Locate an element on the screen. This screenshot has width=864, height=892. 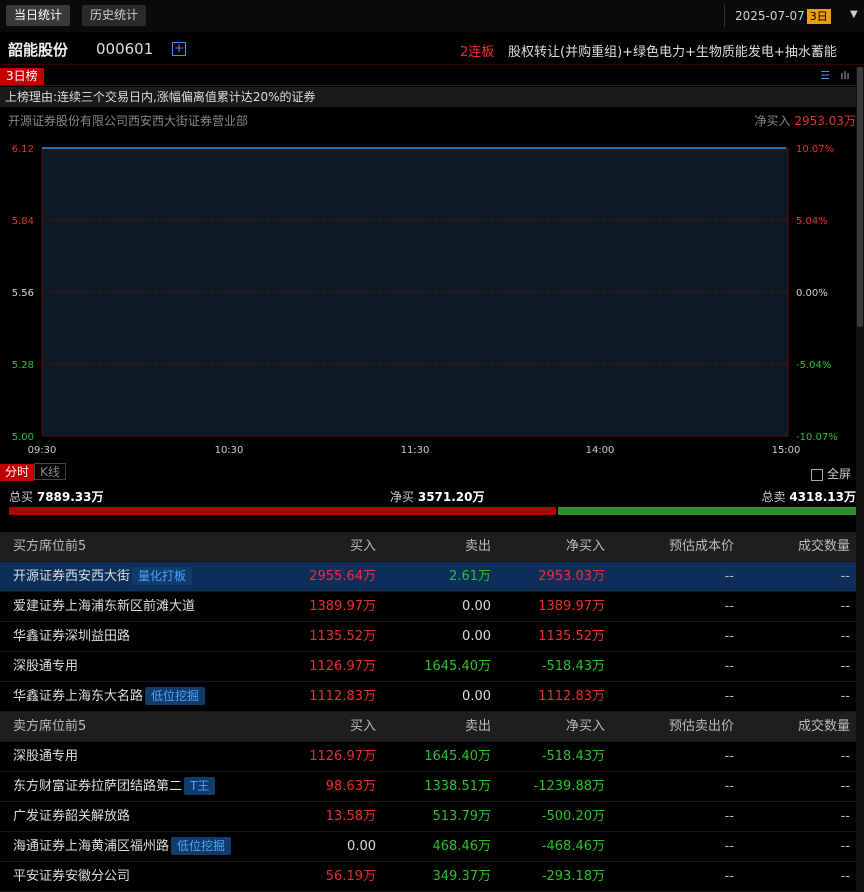
buy-amount: 1389.97万 is located at coordinates (342, 606).